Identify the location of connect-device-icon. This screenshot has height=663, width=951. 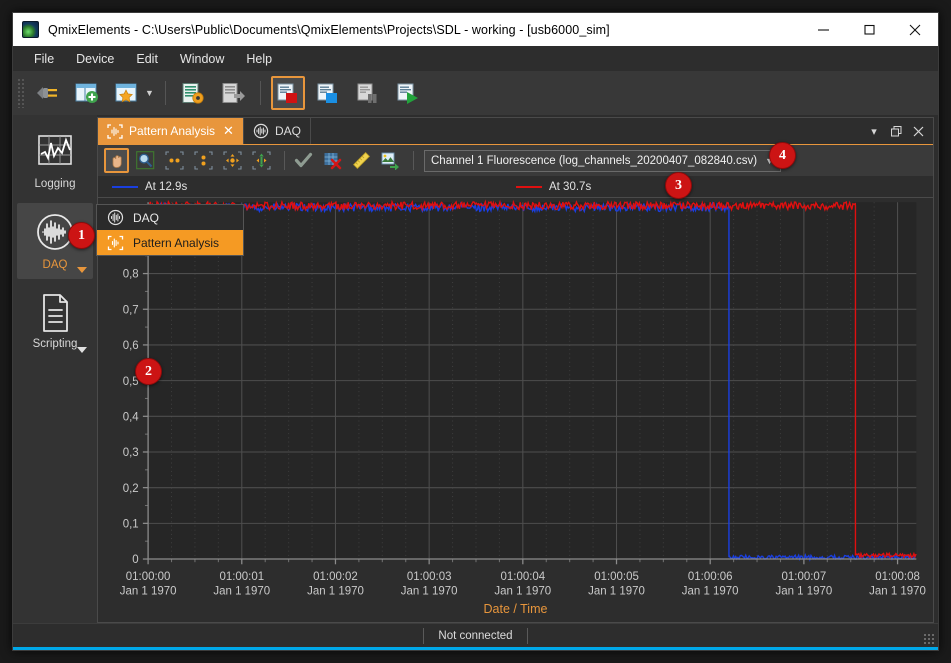
(47, 93).